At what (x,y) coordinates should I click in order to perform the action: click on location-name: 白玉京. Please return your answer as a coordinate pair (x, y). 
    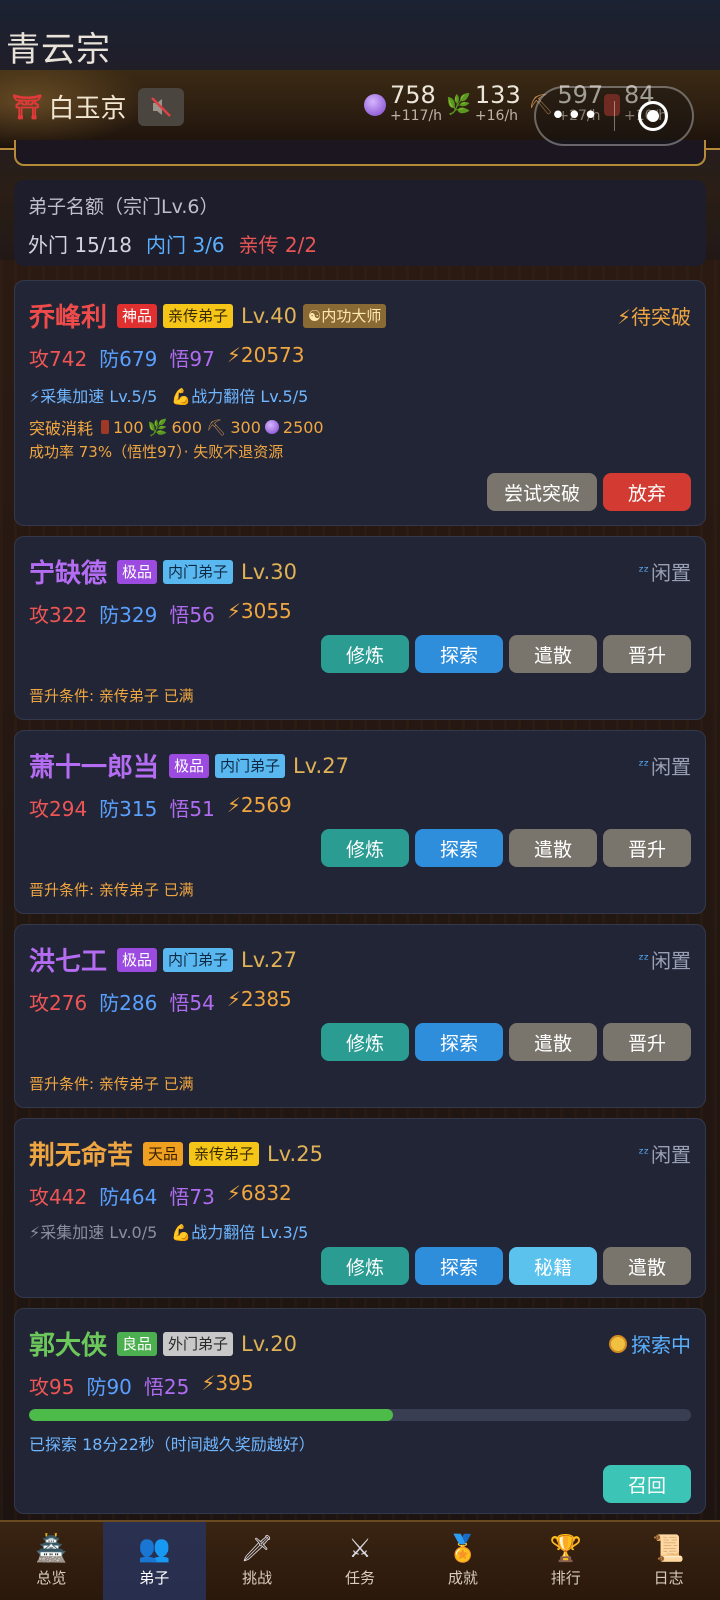
    Looking at the image, I should click on (87, 109).